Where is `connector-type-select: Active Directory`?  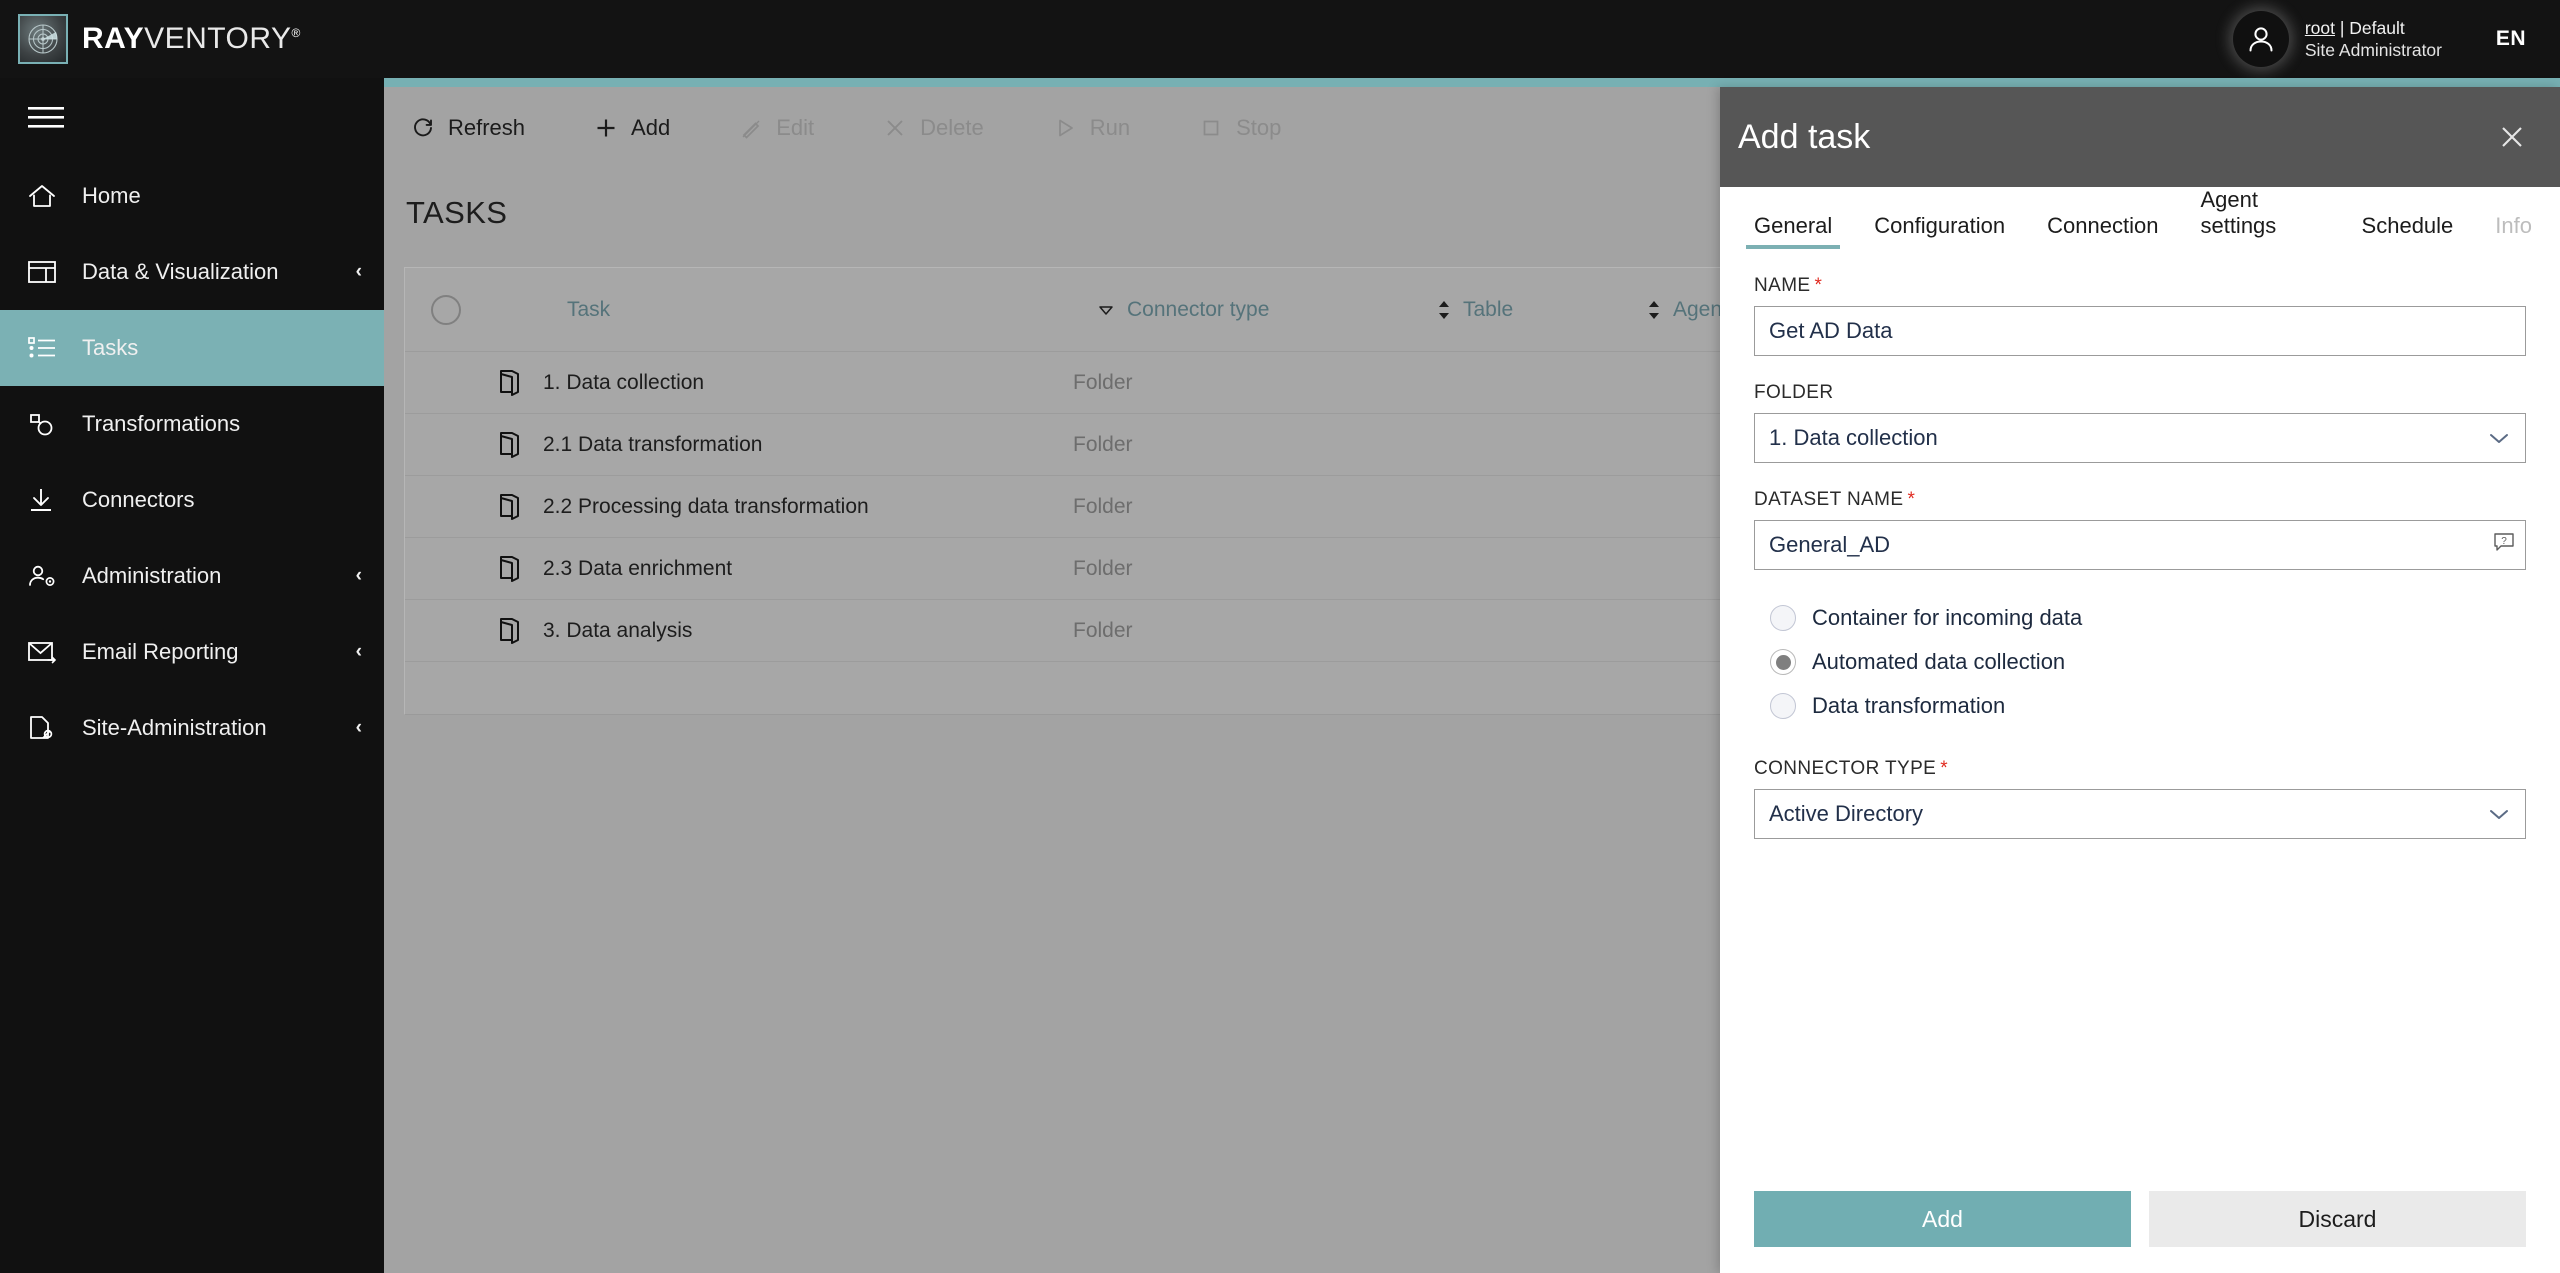 connector-type-select: Active Directory is located at coordinates (2140, 814).